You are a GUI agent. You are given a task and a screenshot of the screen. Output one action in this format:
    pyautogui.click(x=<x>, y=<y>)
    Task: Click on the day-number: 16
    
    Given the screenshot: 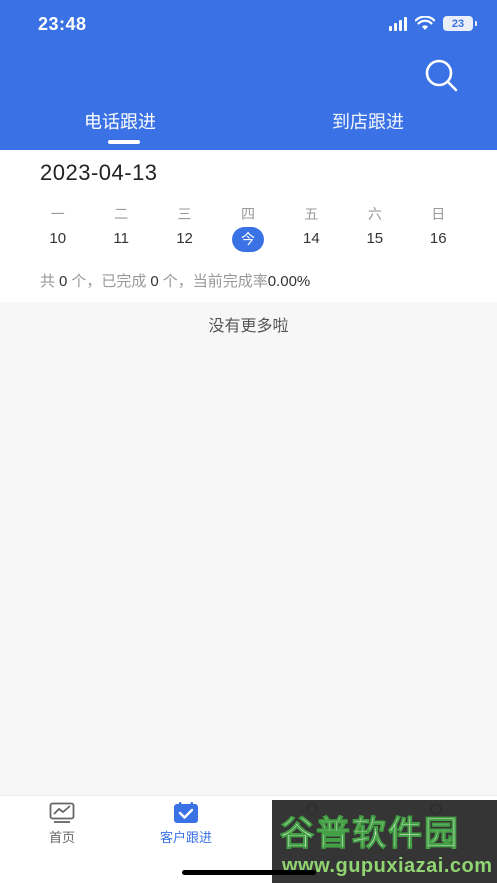 What is the action you would take?
    pyautogui.click(x=438, y=238)
    